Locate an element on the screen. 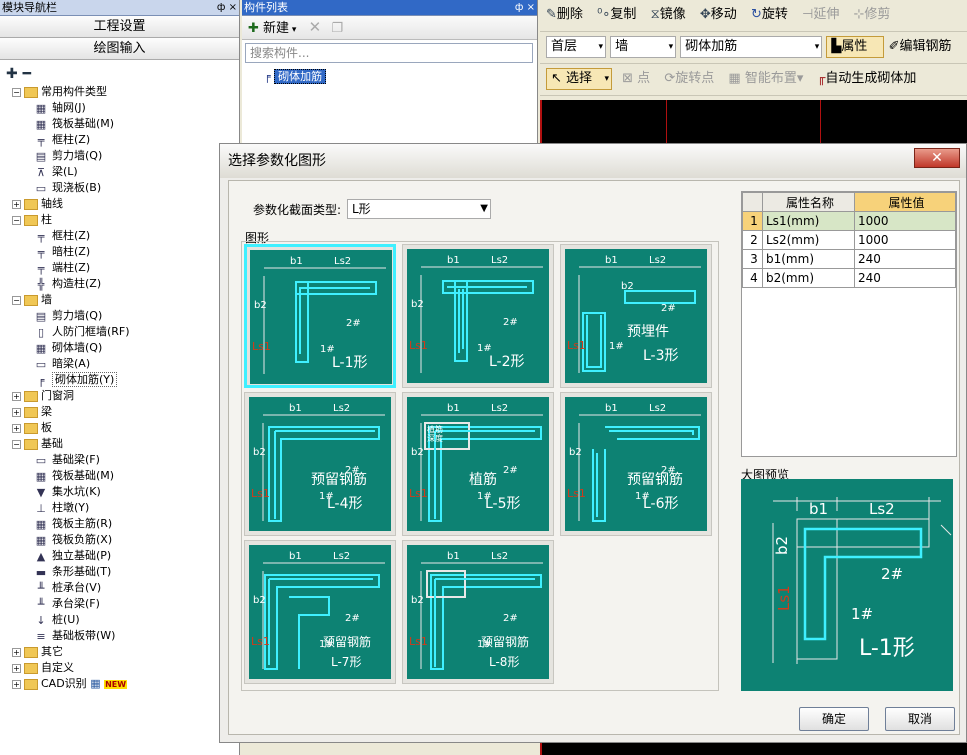 The height and width of the screenshot is (755, 967). rotate-button: ↻旋转 is located at coordinates (769, 15).